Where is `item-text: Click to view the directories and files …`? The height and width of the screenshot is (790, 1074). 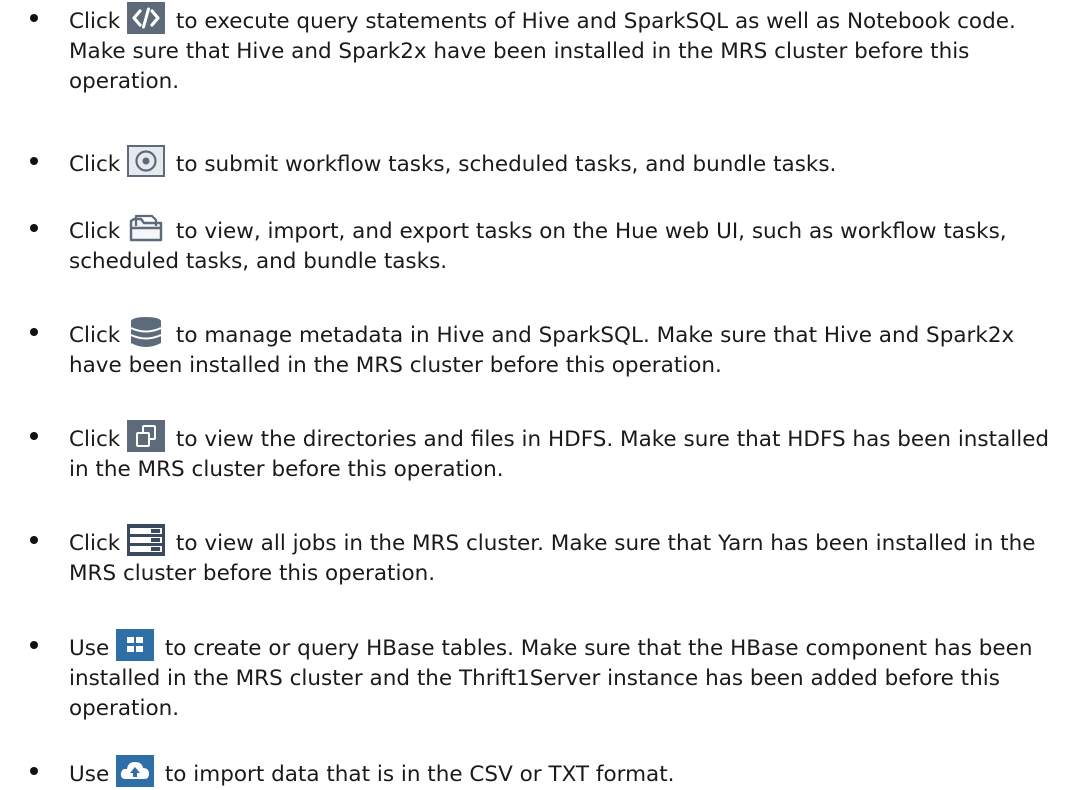
item-text: Click to view the directories and files … is located at coordinates (564, 452).